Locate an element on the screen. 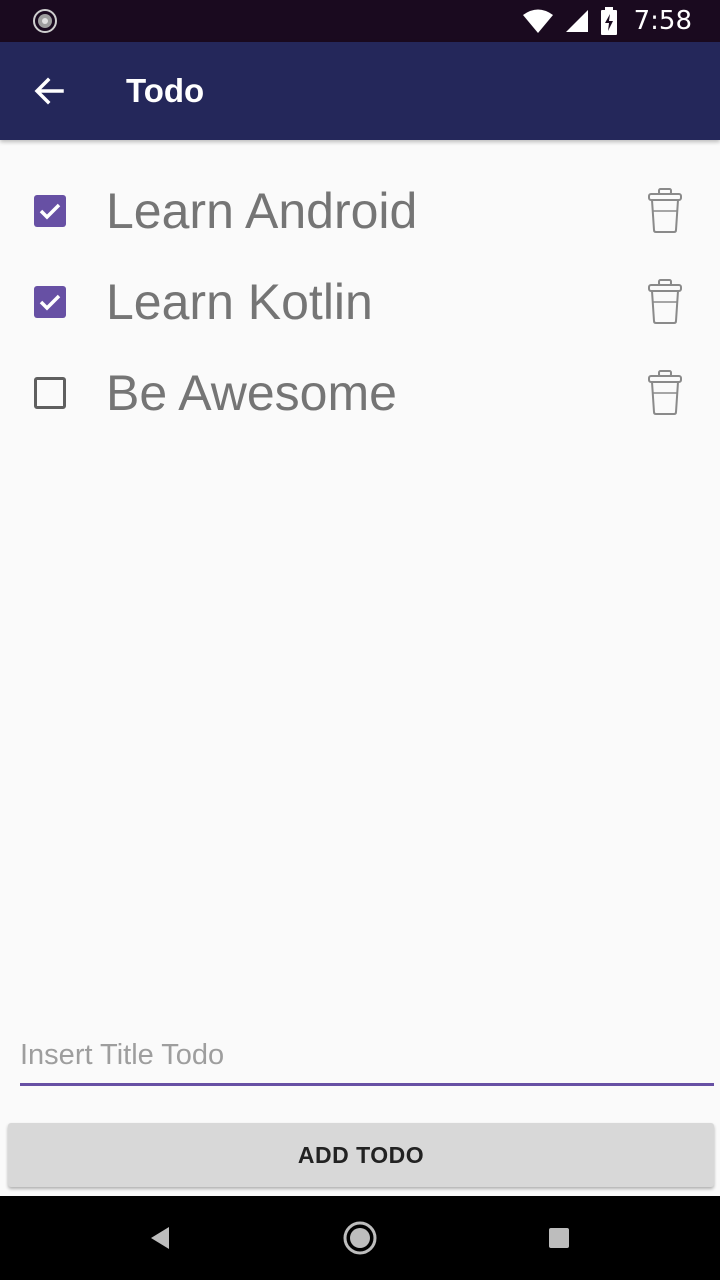 This screenshot has width=720, height=1280. nav-back-button is located at coordinates (160, 1238).